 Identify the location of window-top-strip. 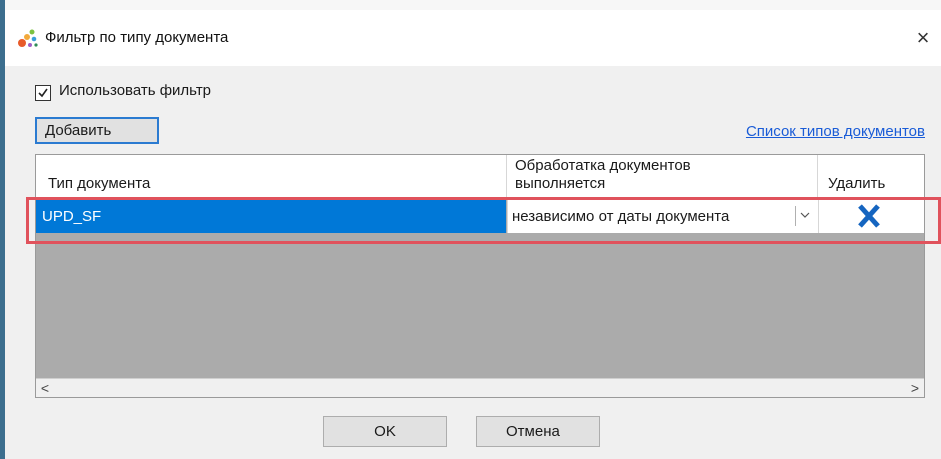
(470, 5).